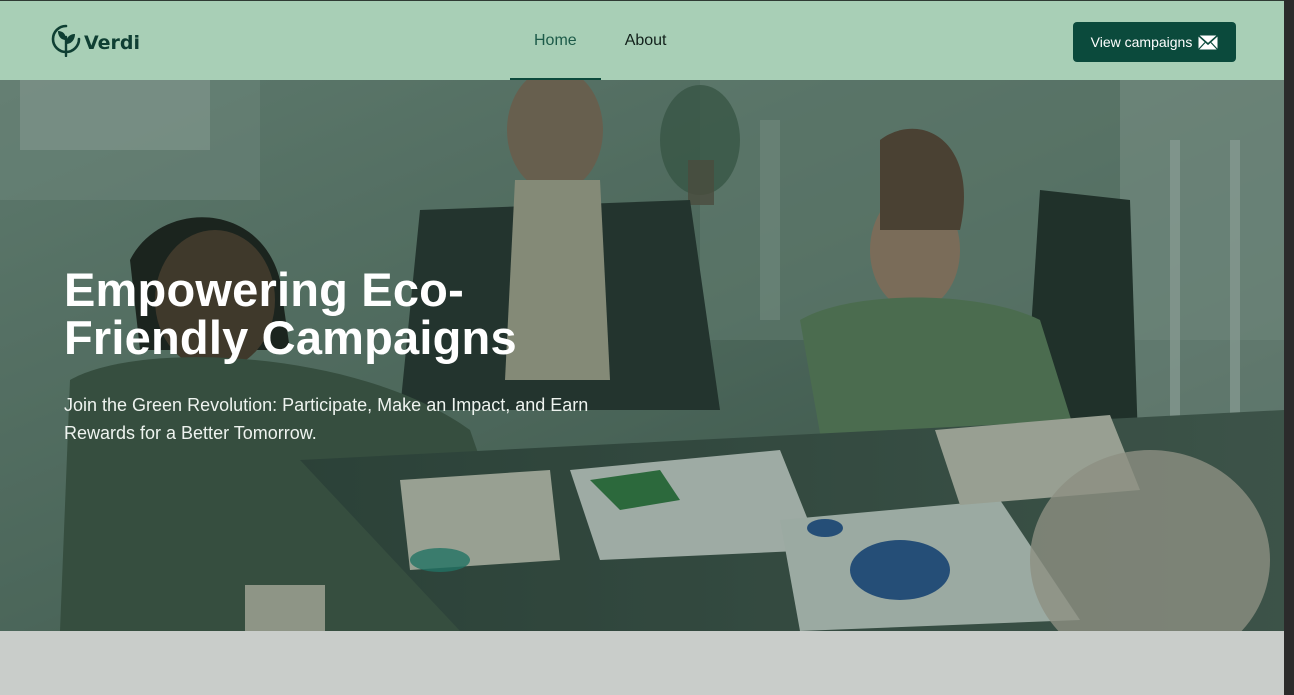  I want to click on brand-name: Verdi, so click(112, 43).